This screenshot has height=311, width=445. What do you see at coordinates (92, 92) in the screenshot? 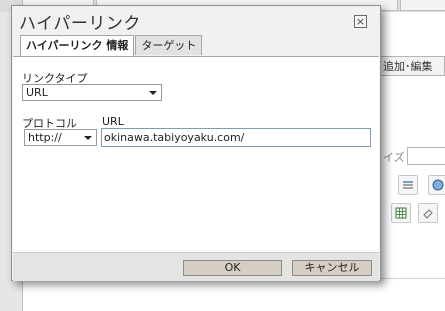
I see `link-type-select: URL` at bounding box center [92, 92].